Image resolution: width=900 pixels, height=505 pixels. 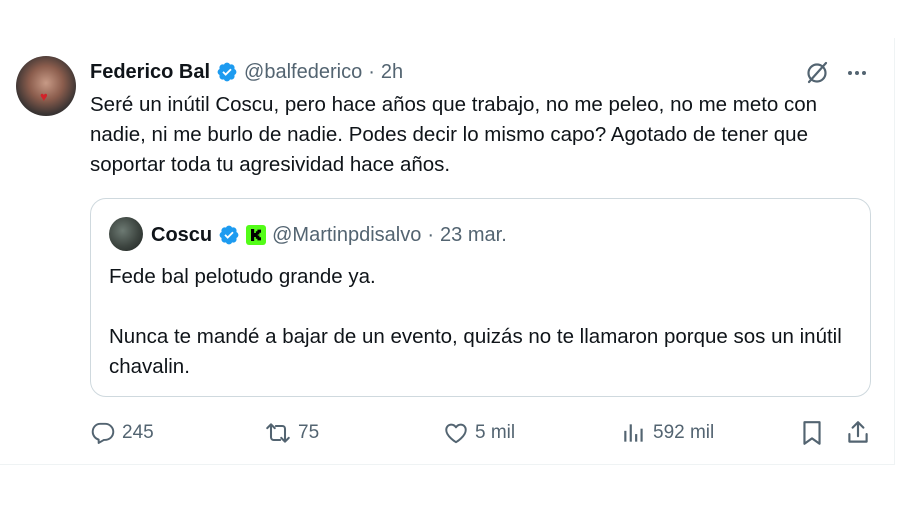 What do you see at coordinates (303, 72) in the screenshot?
I see `author-handle: @balfederico` at bounding box center [303, 72].